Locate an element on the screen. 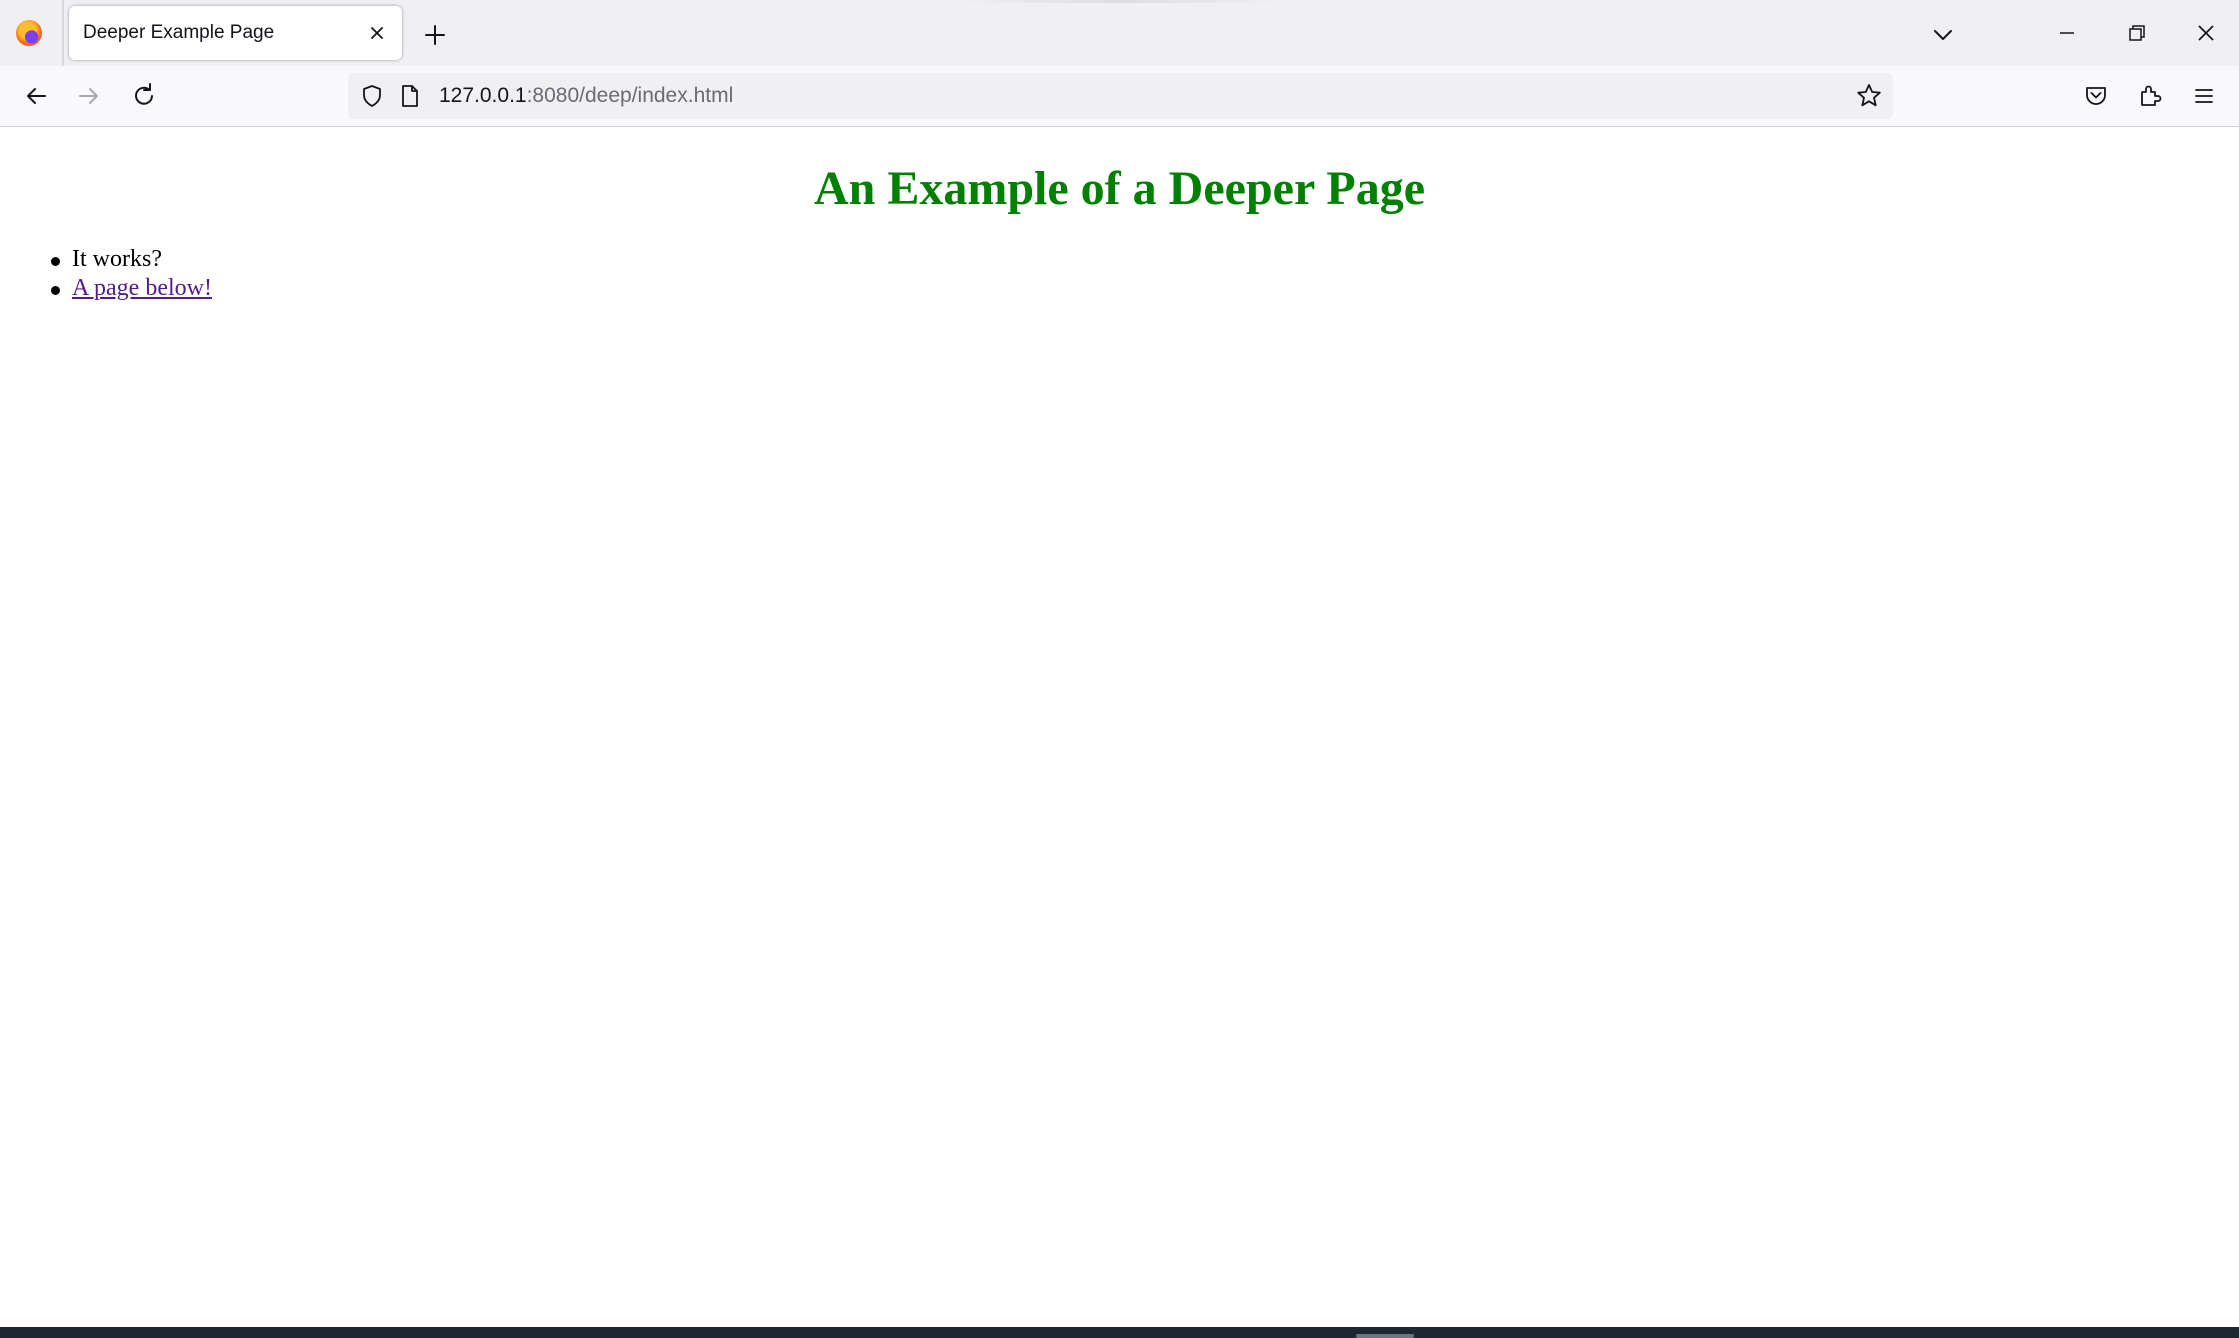  url-text: 127.0.0.1:8080/deep/index.html is located at coordinates (586, 96).